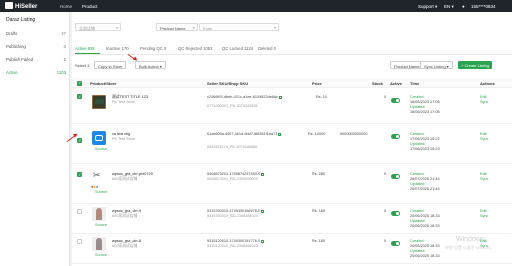  What do you see at coordinates (377, 83) in the screenshot?
I see `column-stock: Stock` at bounding box center [377, 83].